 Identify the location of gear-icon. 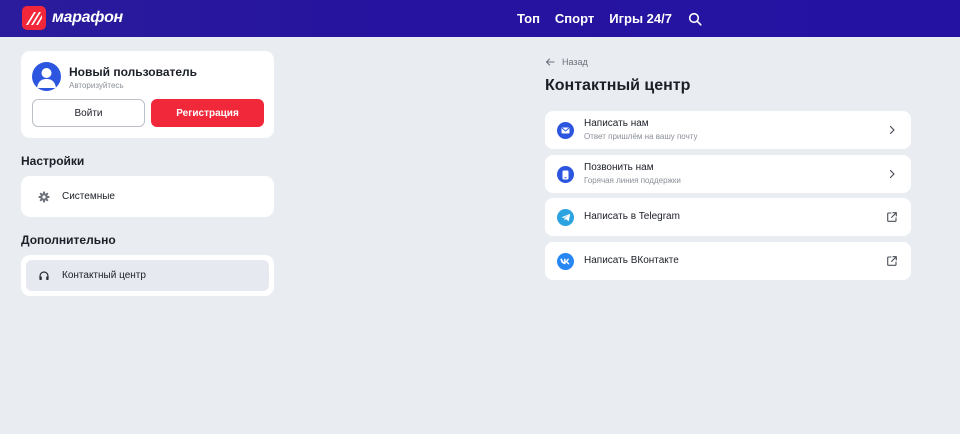
(44, 197).